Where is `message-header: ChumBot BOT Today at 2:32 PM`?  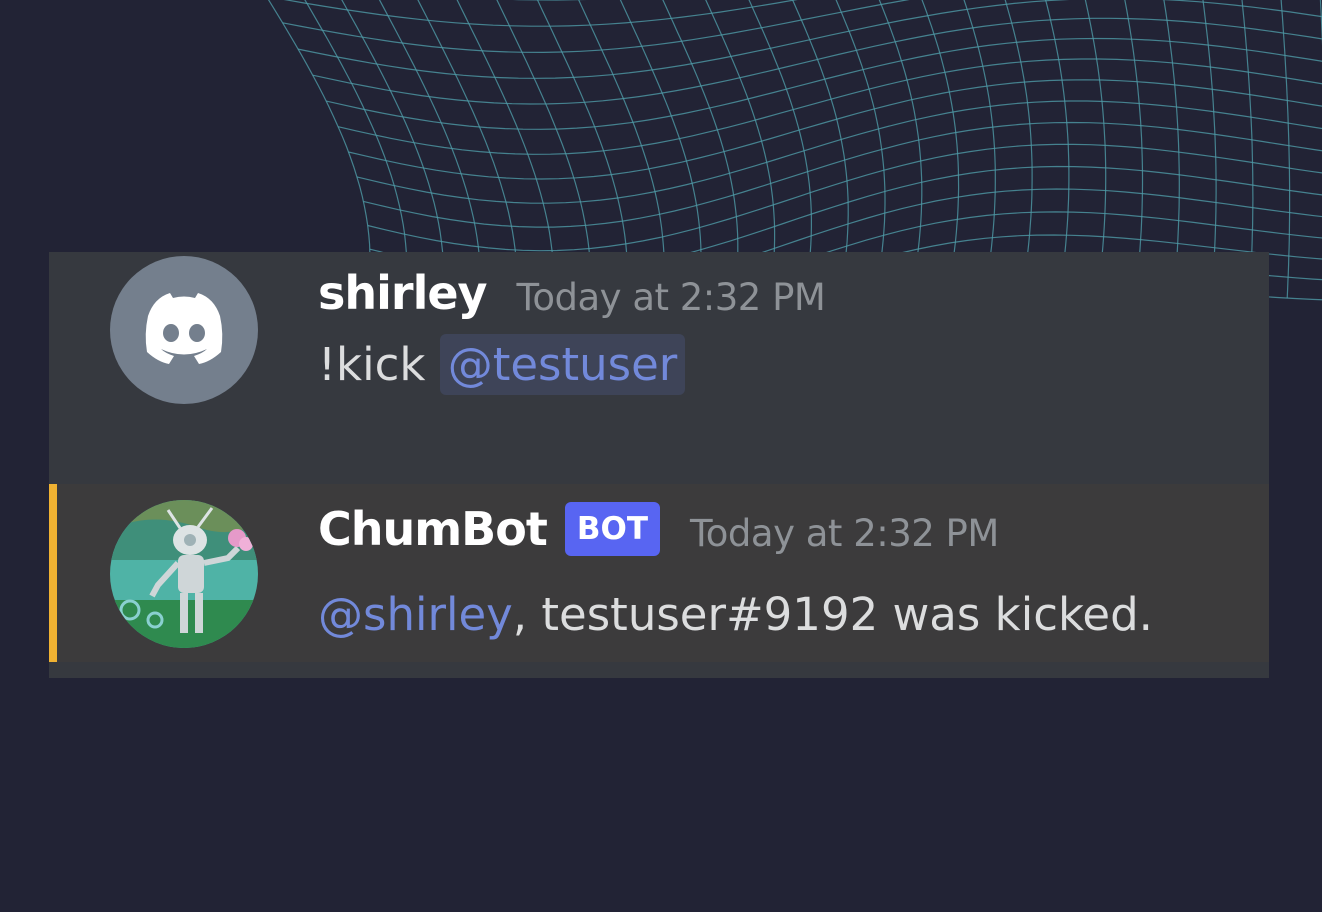 message-header: ChumBot BOT Today at 2:32 PM is located at coordinates (658, 529).